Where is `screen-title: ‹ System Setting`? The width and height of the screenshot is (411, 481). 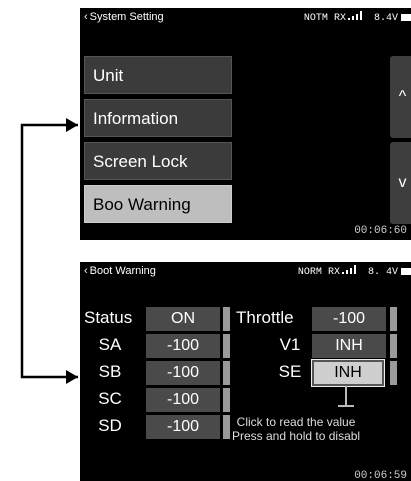
screen-title: ‹ System Setting is located at coordinates (124, 17).